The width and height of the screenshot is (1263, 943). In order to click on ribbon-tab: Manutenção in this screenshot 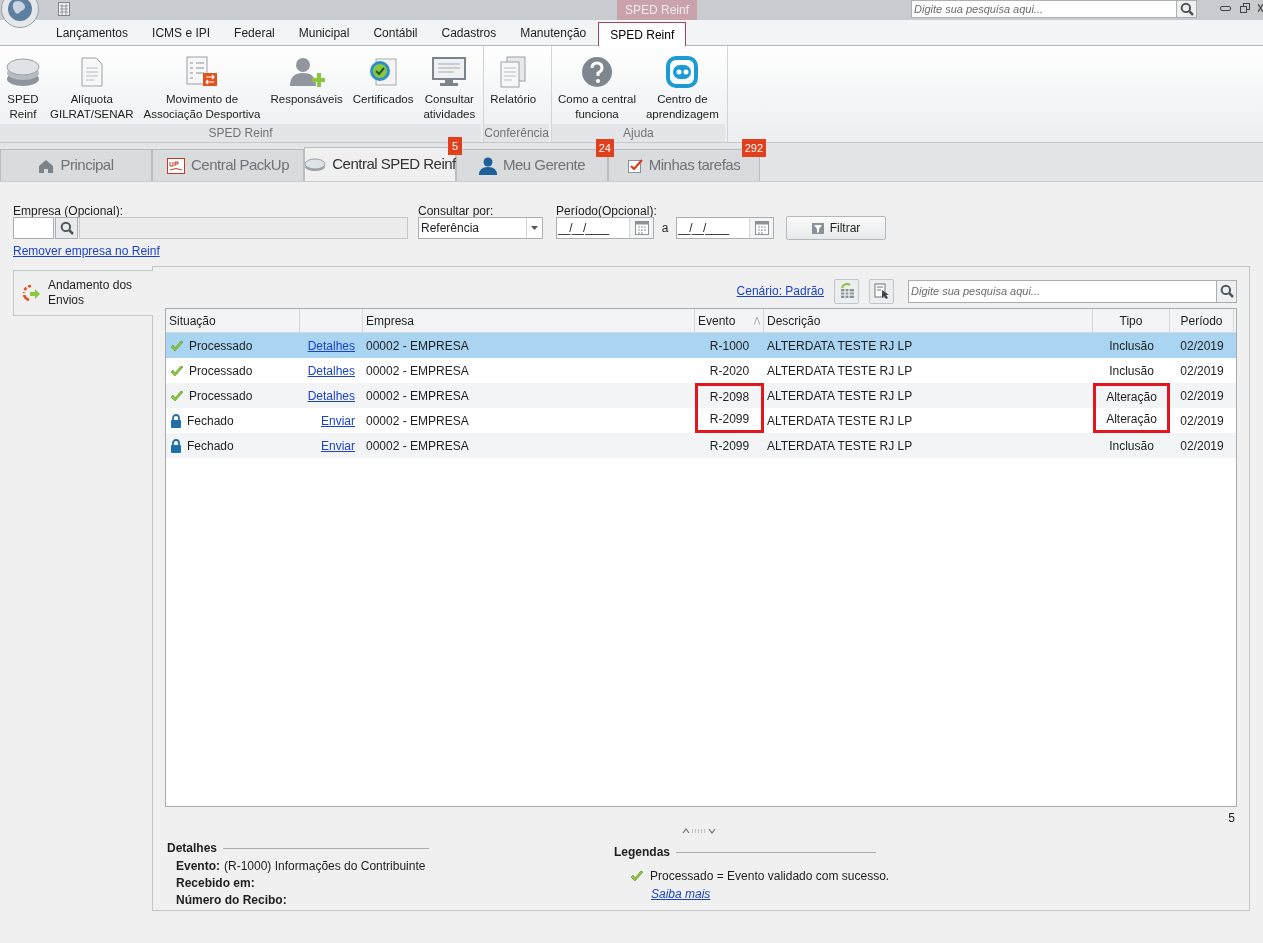, I will do `click(553, 33)`.